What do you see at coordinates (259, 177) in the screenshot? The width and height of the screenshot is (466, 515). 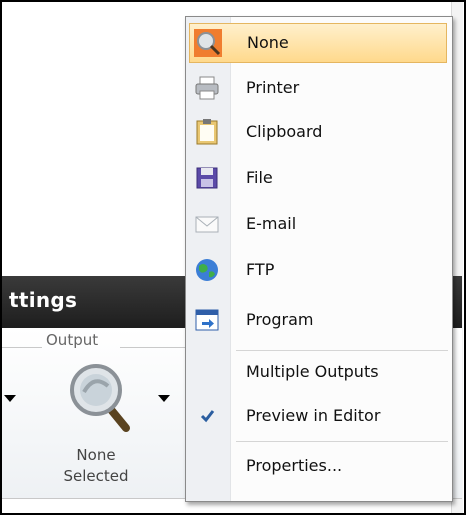 I see `menu-item-label: File` at bounding box center [259, 177].